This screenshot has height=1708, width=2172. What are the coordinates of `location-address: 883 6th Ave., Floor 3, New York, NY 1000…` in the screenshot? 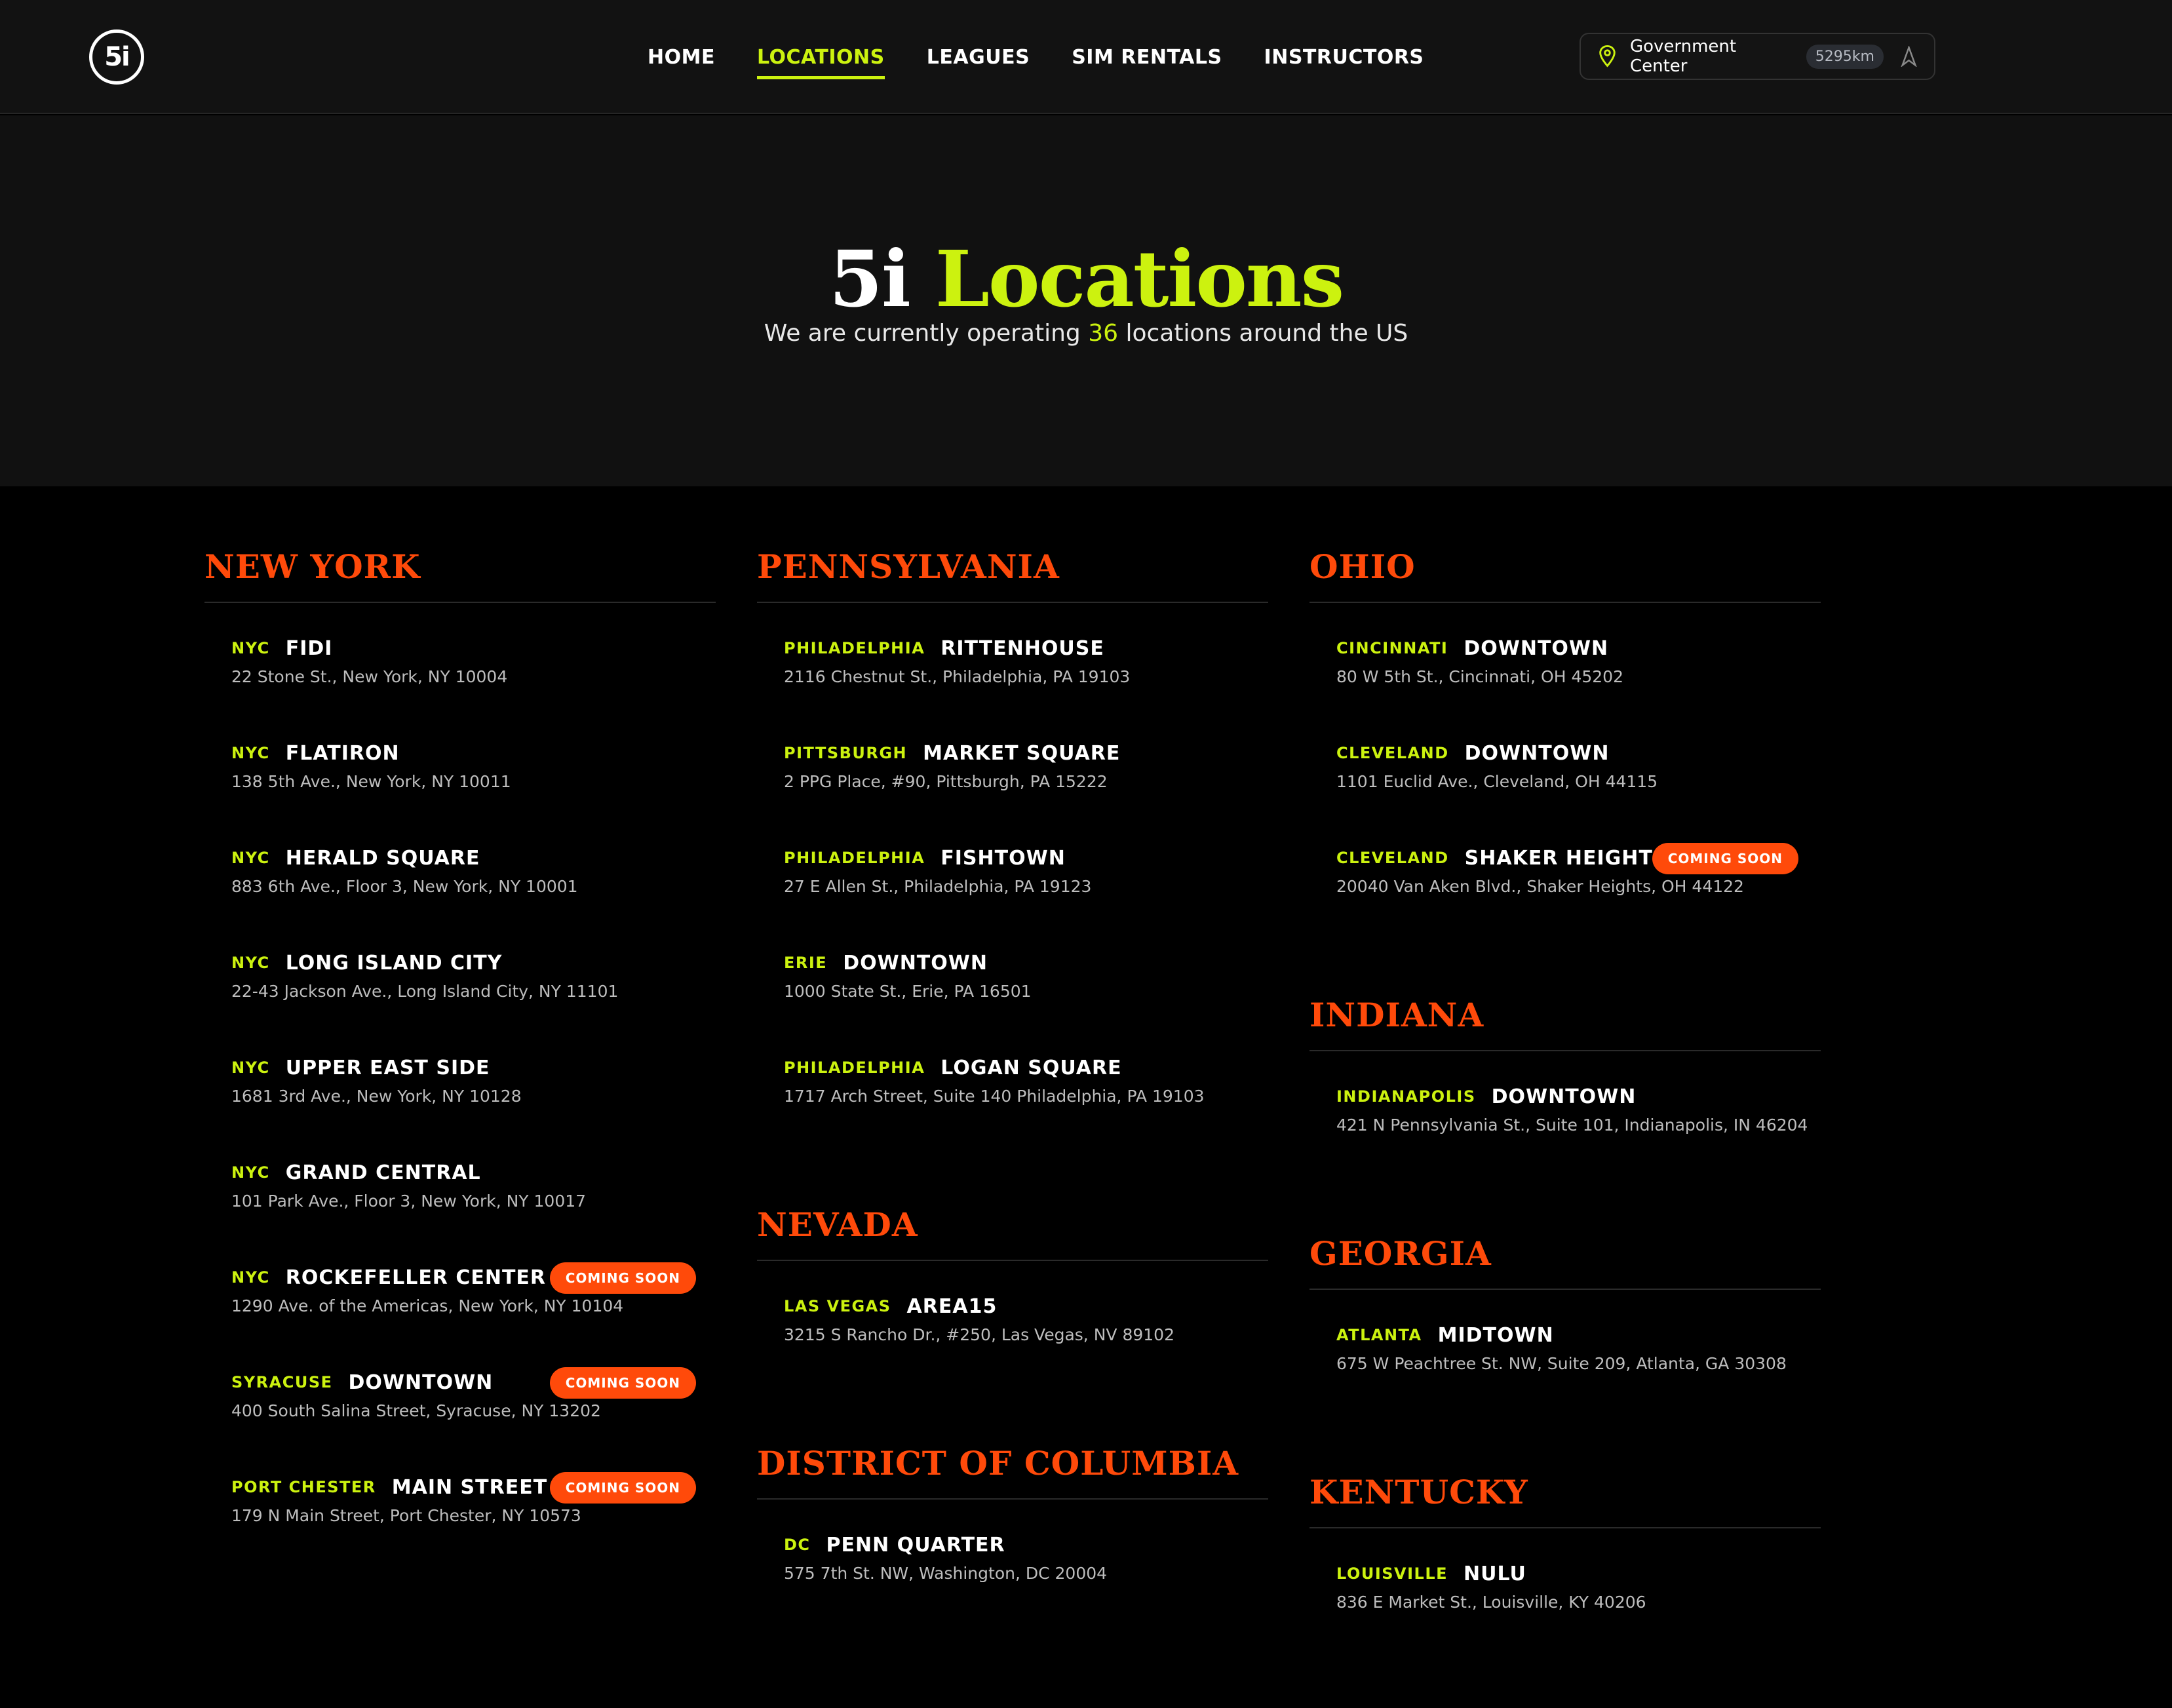 It's located at (404, 886).